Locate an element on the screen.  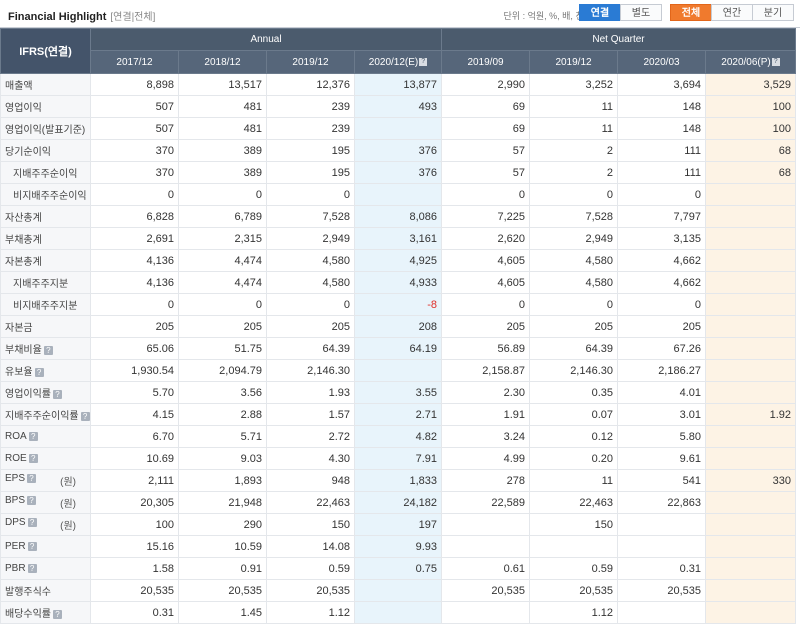
value-cell: 2,186.27 is located at coordinates (662, 370).